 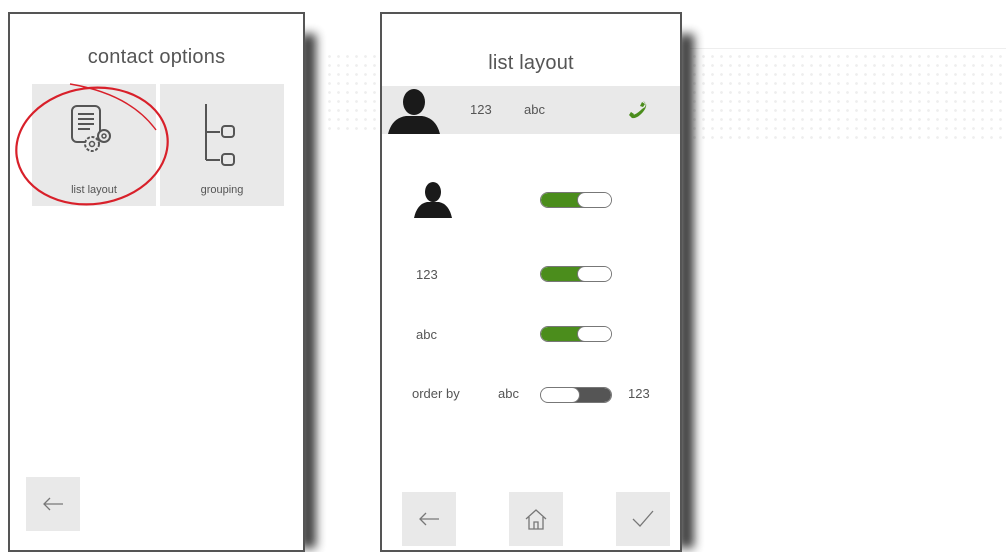 I want to click on phone-icon, so click(x=638, y=110).